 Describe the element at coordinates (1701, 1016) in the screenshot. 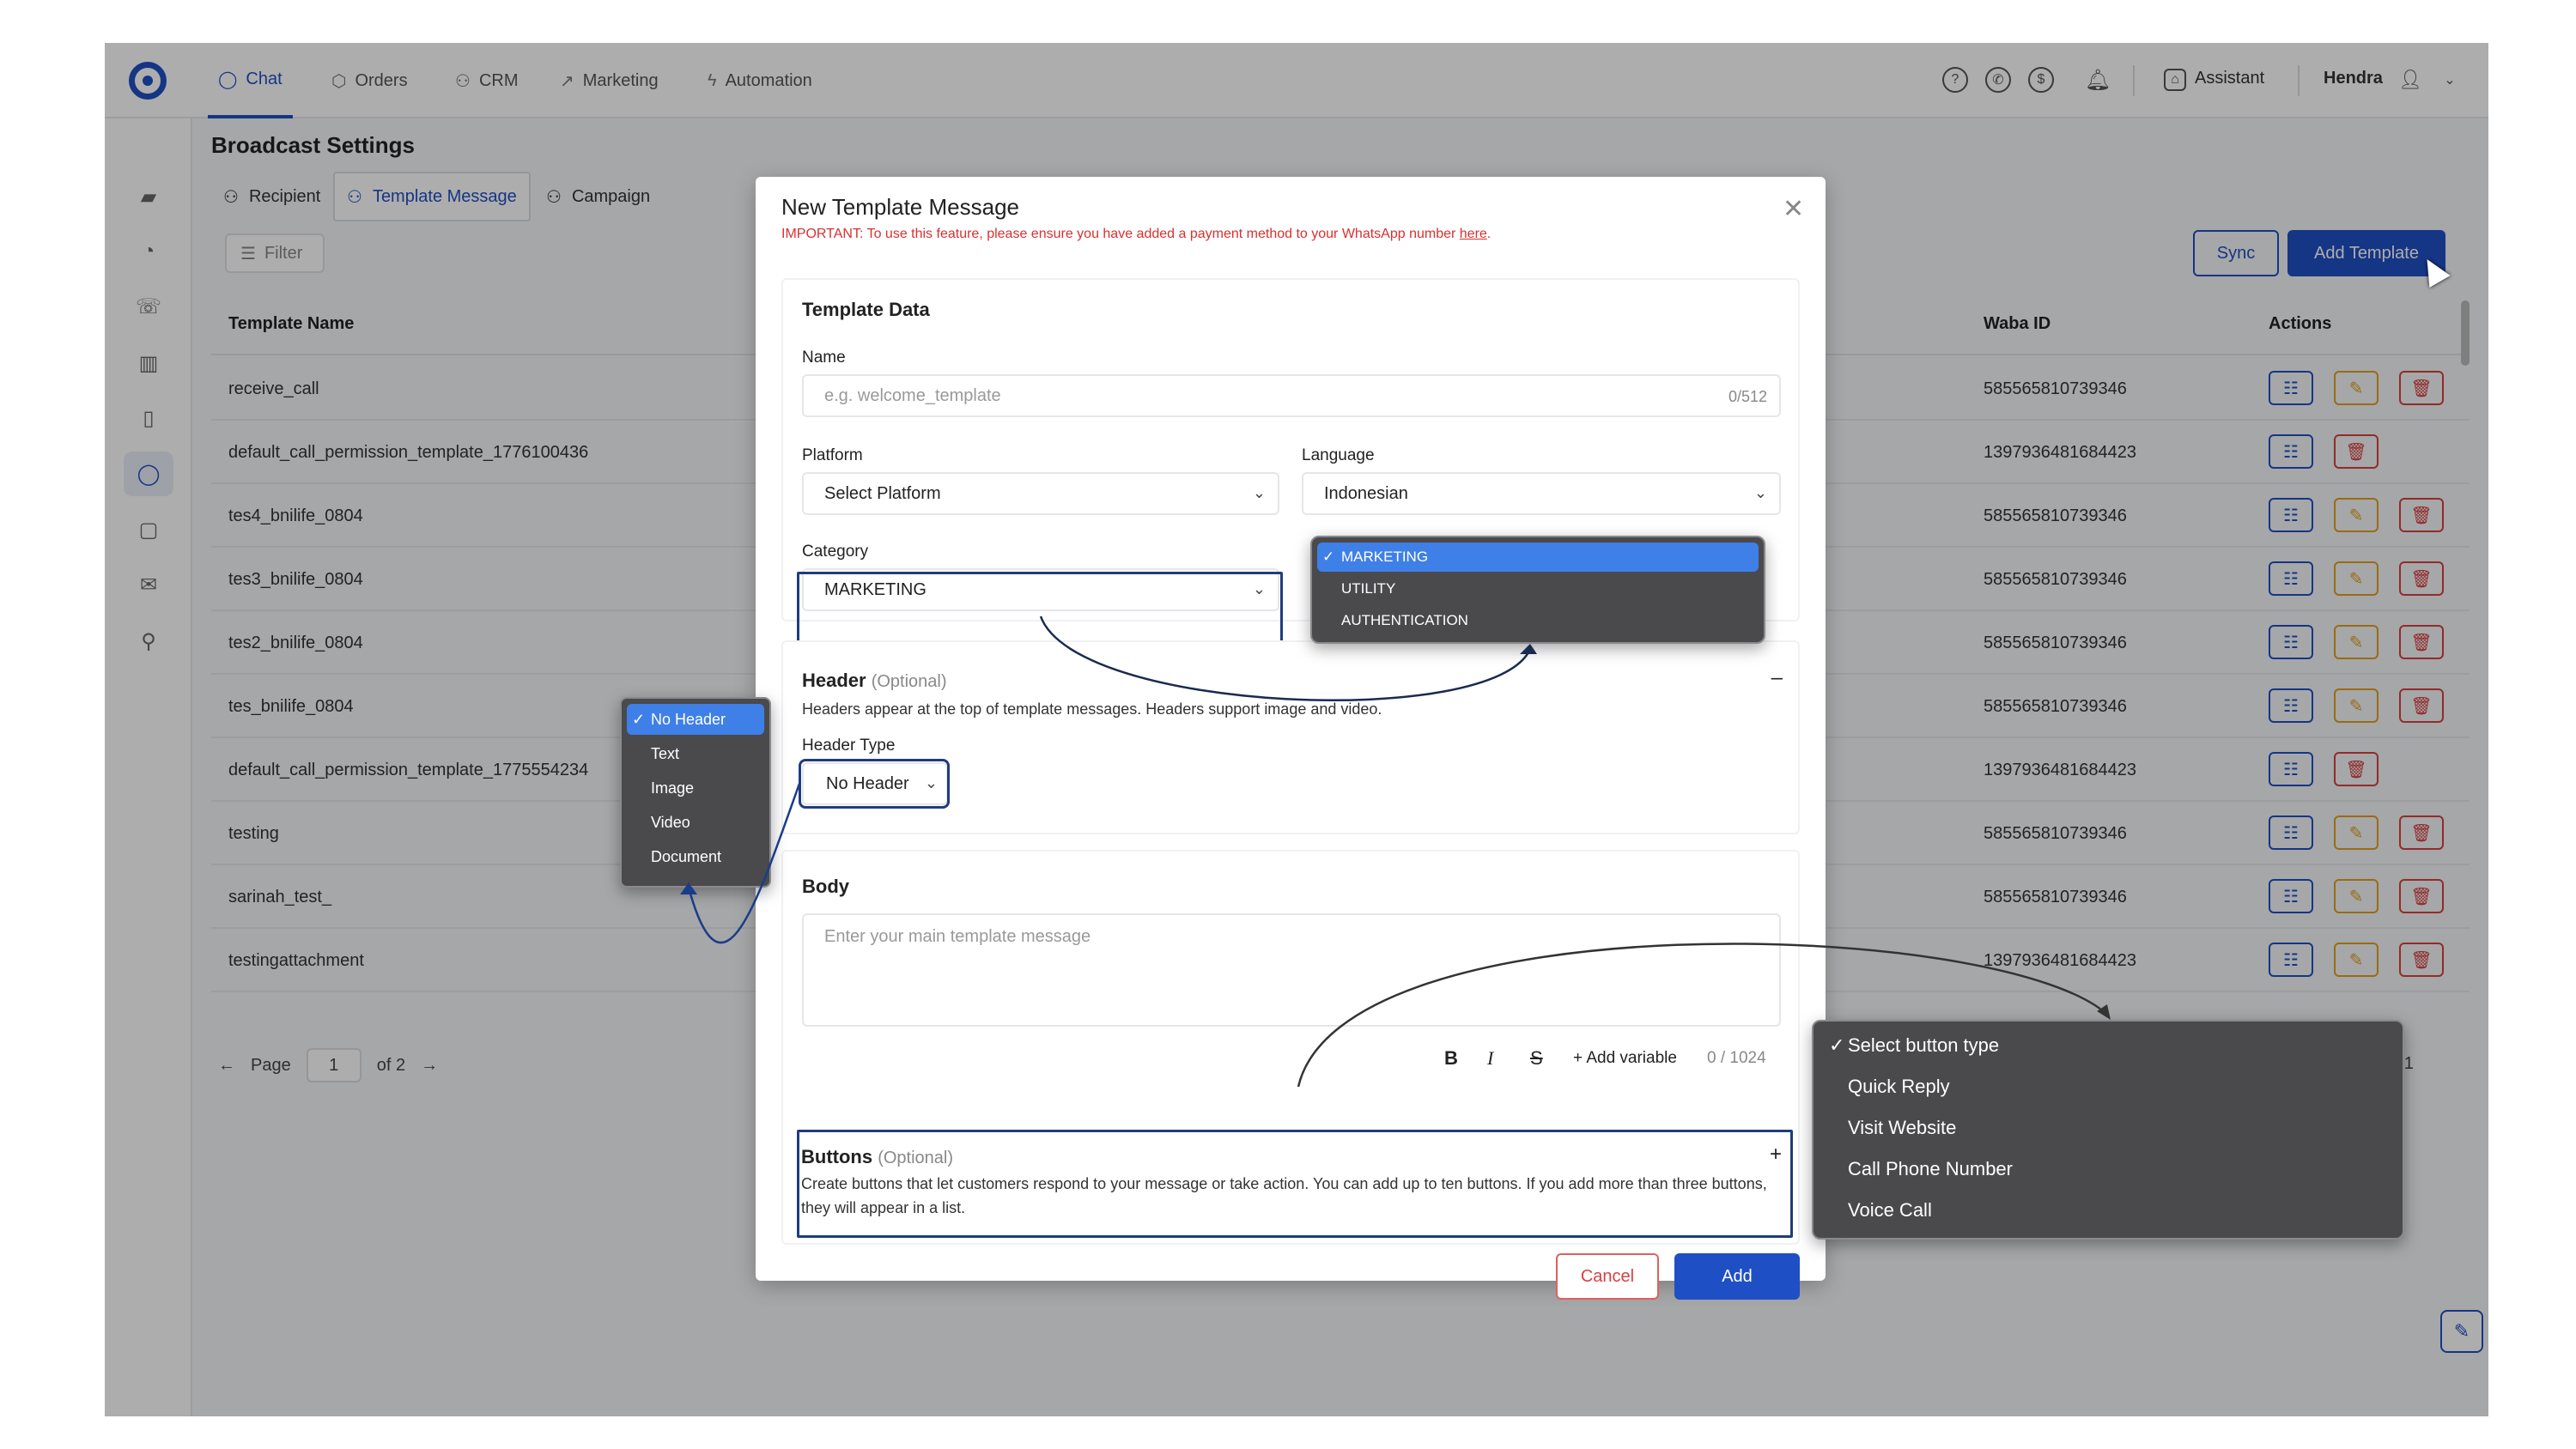

I see `buttons-arrow` at that location.